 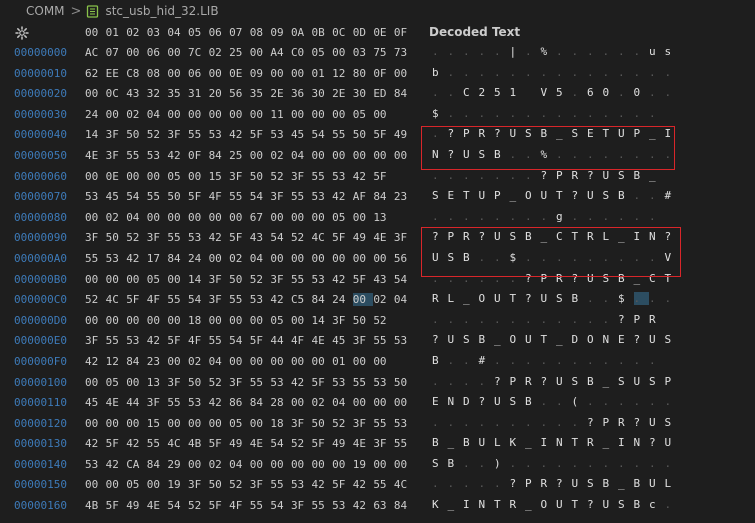 I want to click on hex-byte: EE, so click(x=116, y=73).